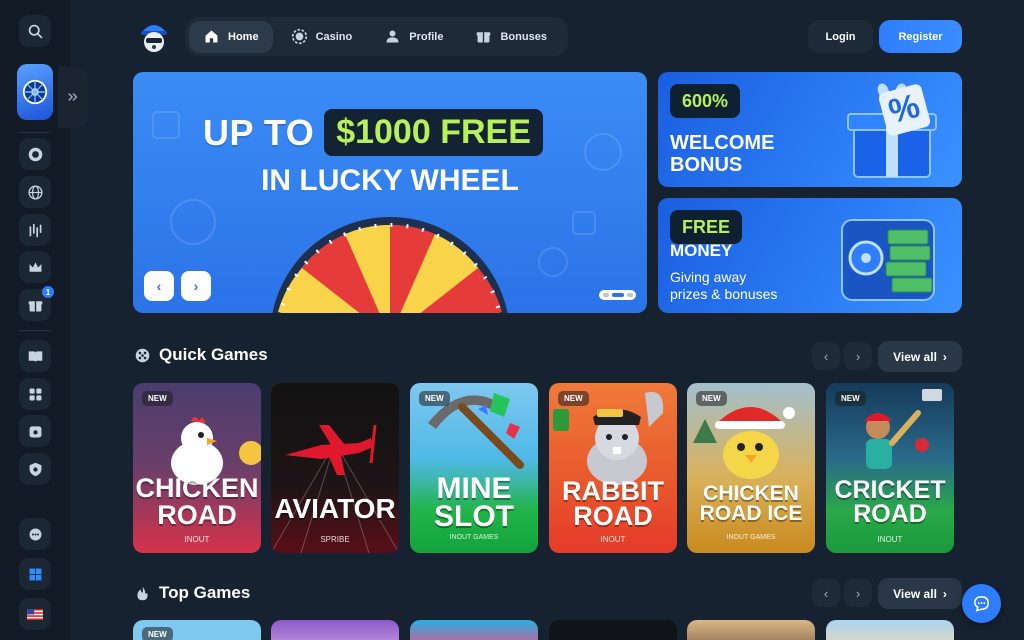 This screenshot has width=1024, height=640. I want to click on hero-prev-button: ‹, so click(159, 286).